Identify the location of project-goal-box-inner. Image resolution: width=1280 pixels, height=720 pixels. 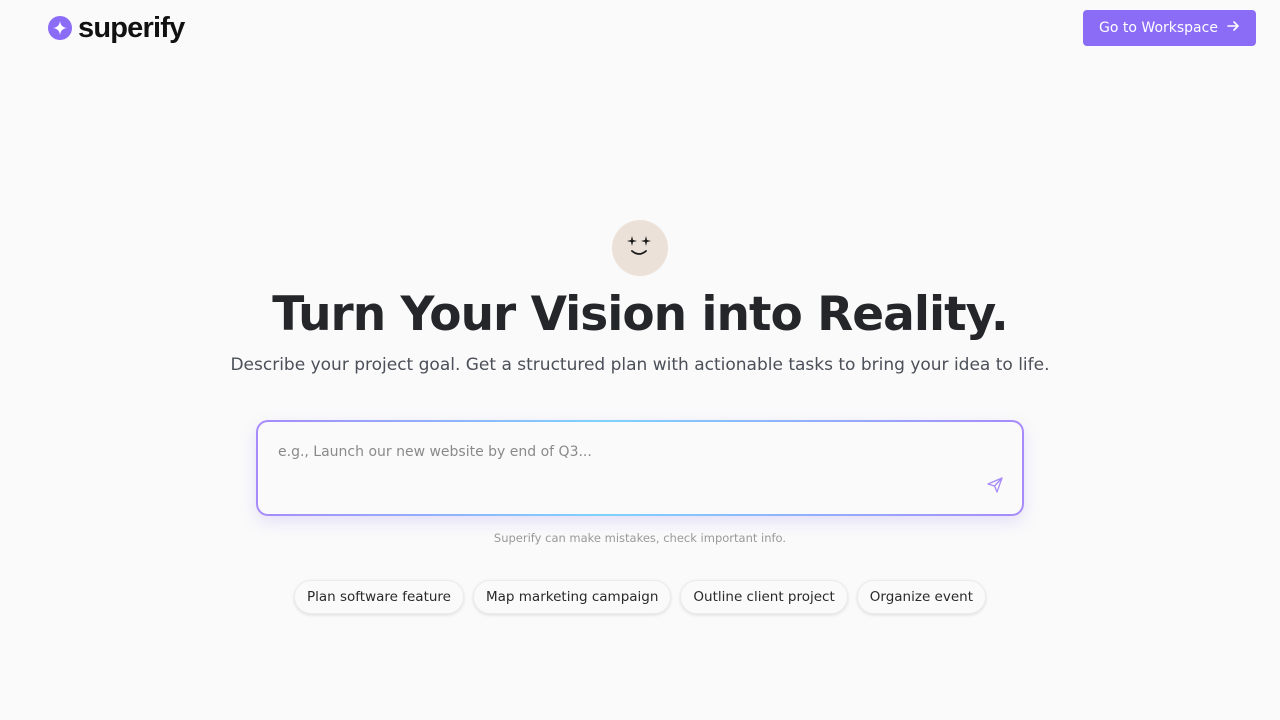
(640, 468).